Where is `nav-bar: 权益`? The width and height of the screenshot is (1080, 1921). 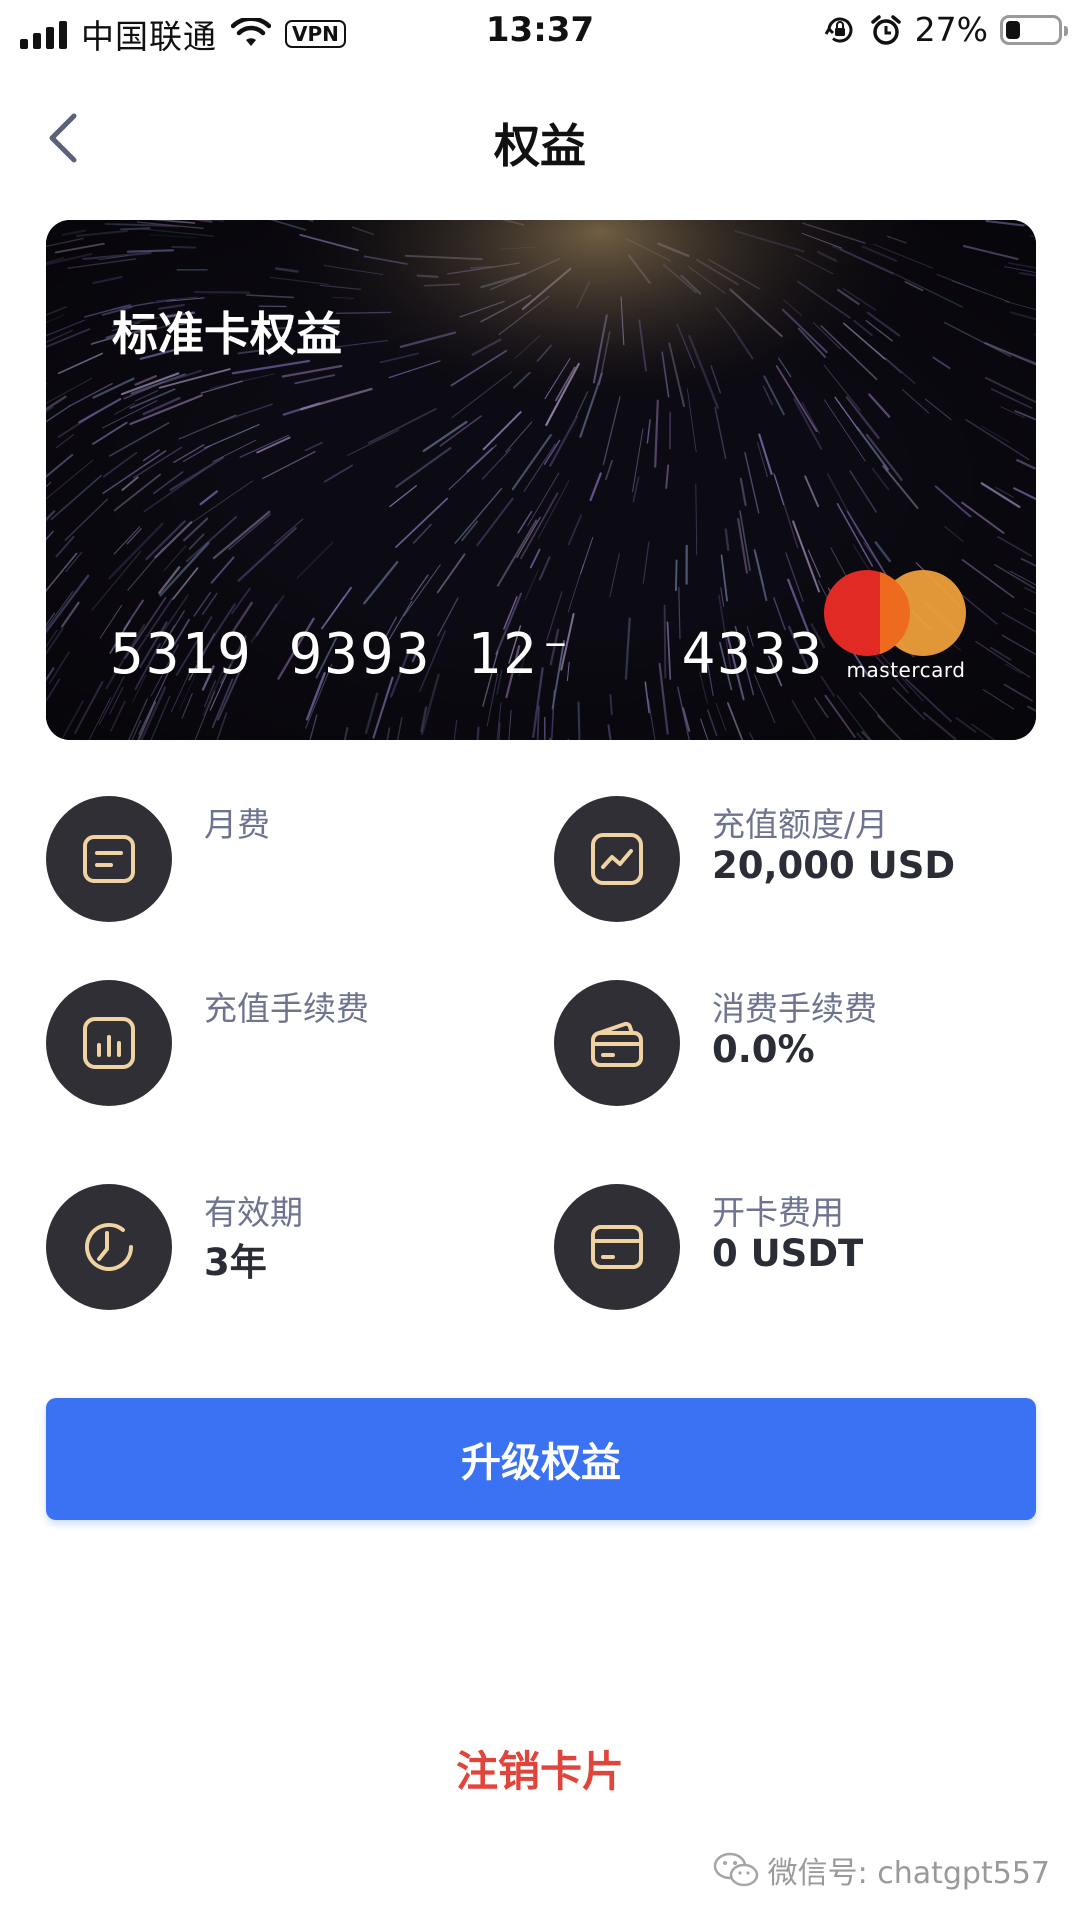 nav-bar: 权益 is located at coordinates (540, 138).